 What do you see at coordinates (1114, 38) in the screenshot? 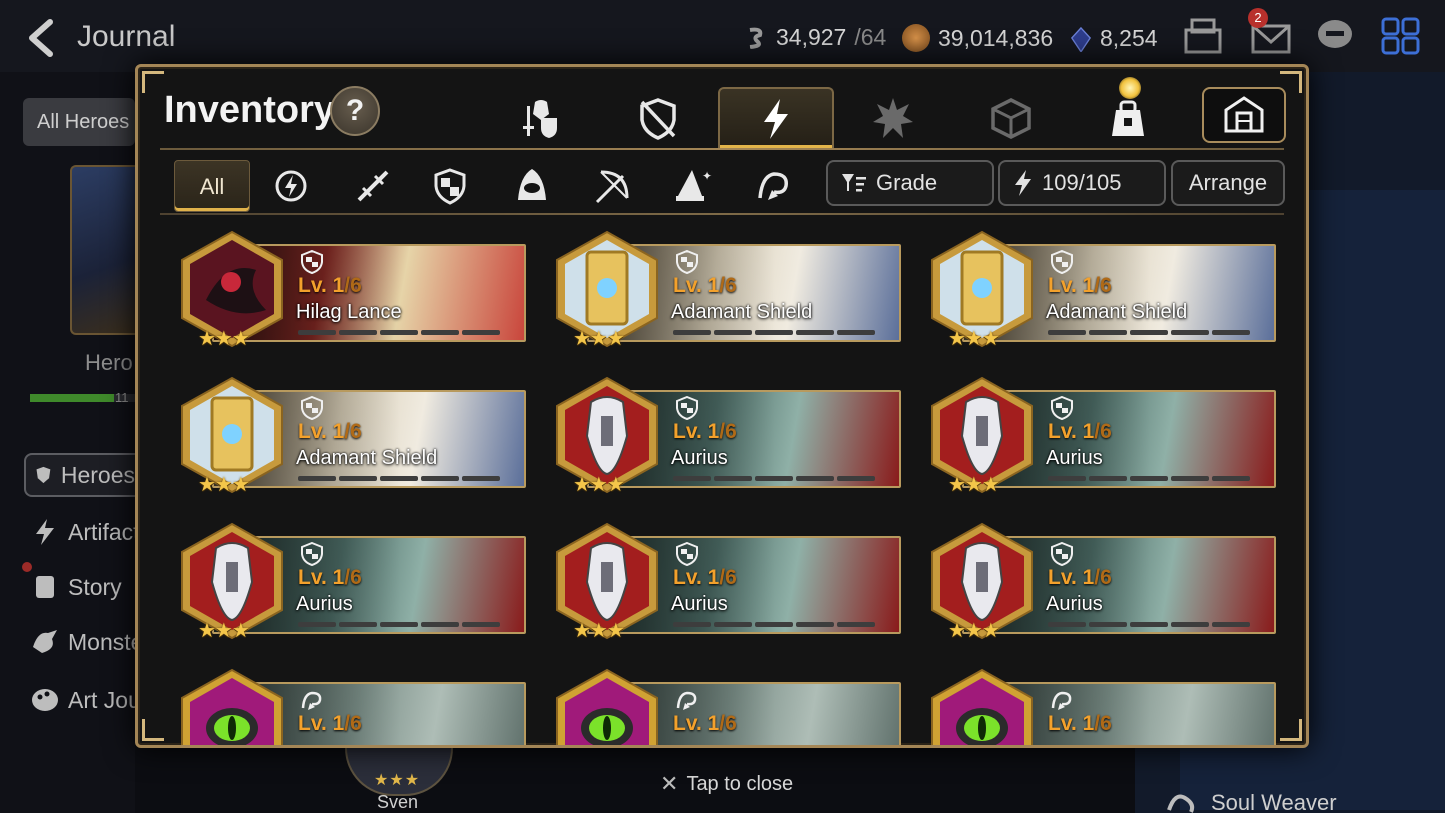
I see `skystone-counter: 8,254` at bounding box center [1114, 38].